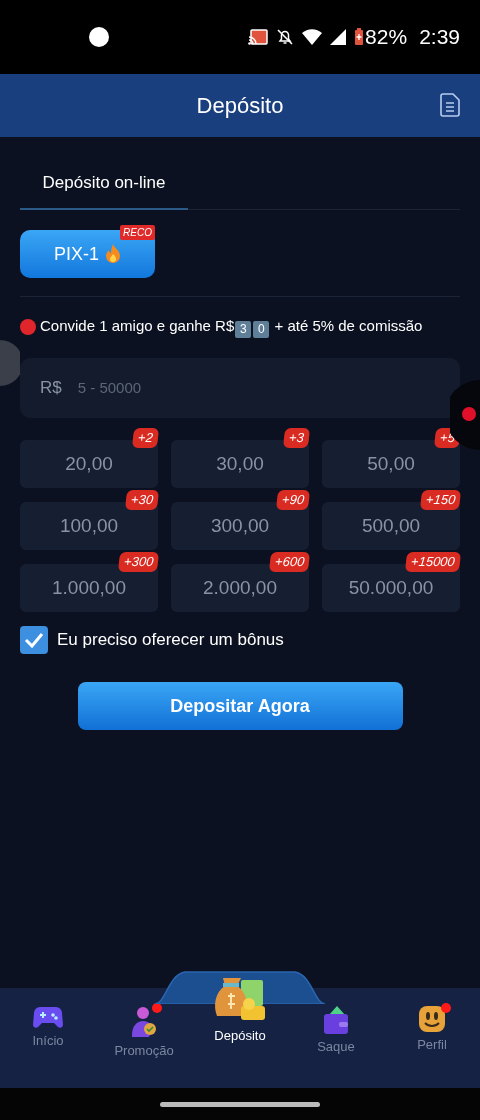 The image size is (480, 1120). Describe the element at coordinates (99, 37) in the screenshot. I see `notification-dot-icon` at that location.